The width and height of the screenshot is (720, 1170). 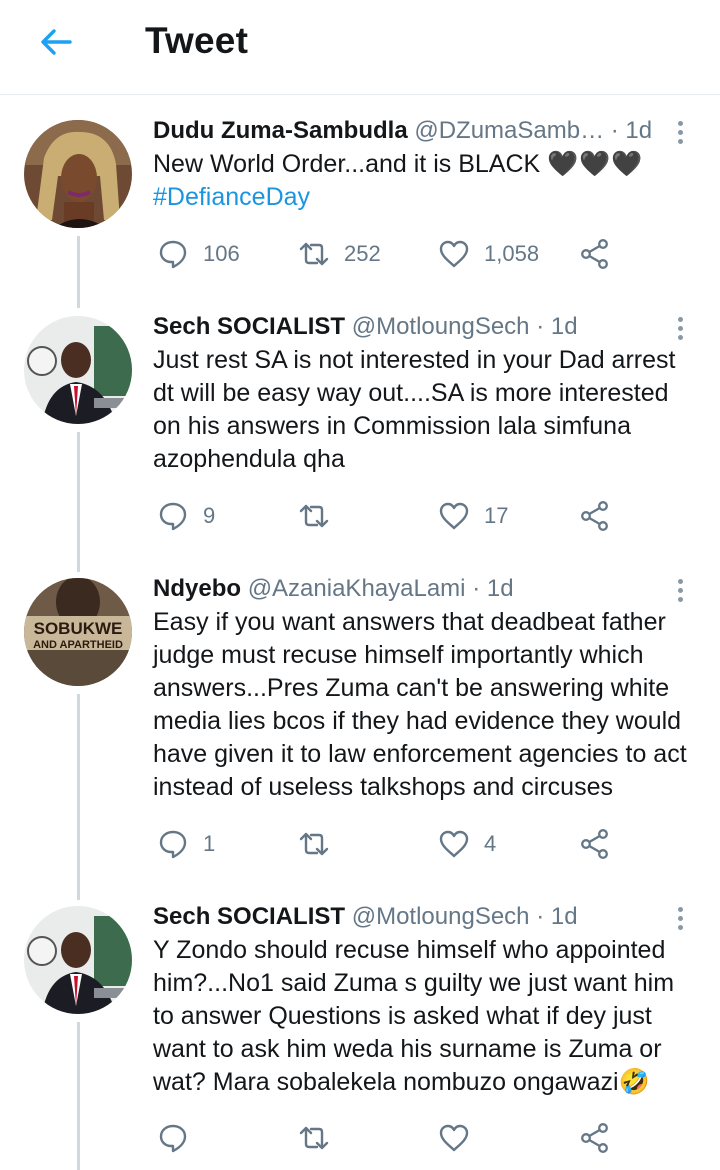 What do you see at coordinates (231, 197) in the screenshot?
I see `hashtag-link: #DefianceDay` at bounding box center [231, 197].